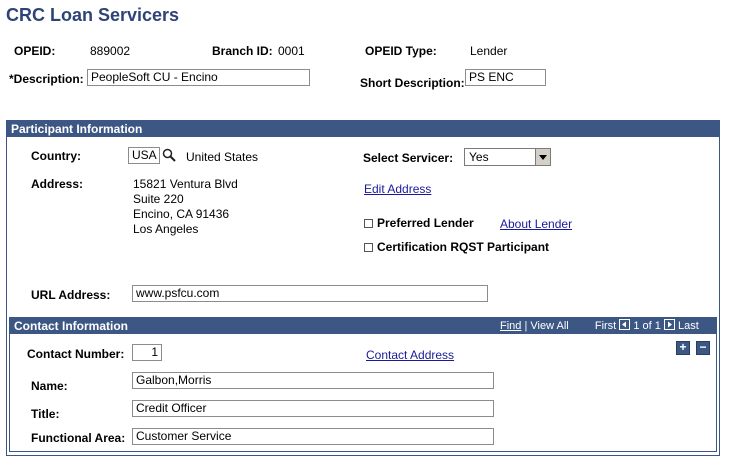  I want to click on address-line-3: Encino, CA 91436, so click(181, 214).